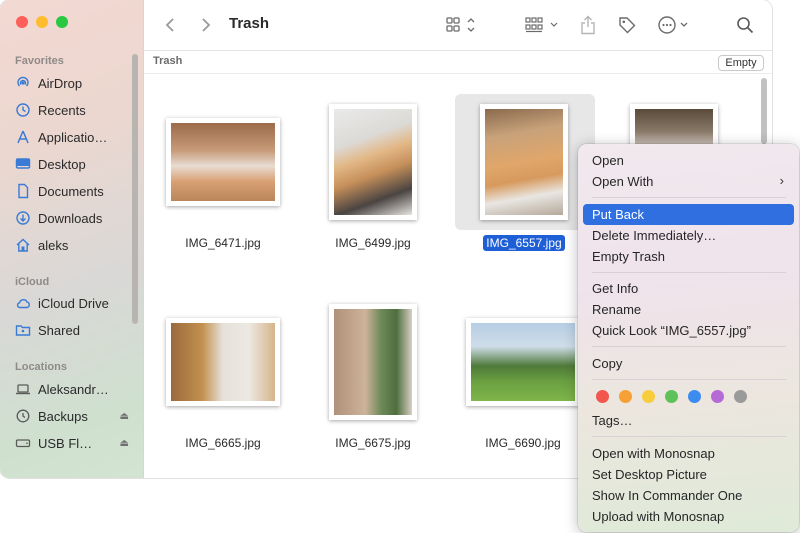 The width and height of the screenshot is (800, 533). Describe the element at coordinates (135, 189) in the screenshot. I see `sidebar-scrollbar` at that location.